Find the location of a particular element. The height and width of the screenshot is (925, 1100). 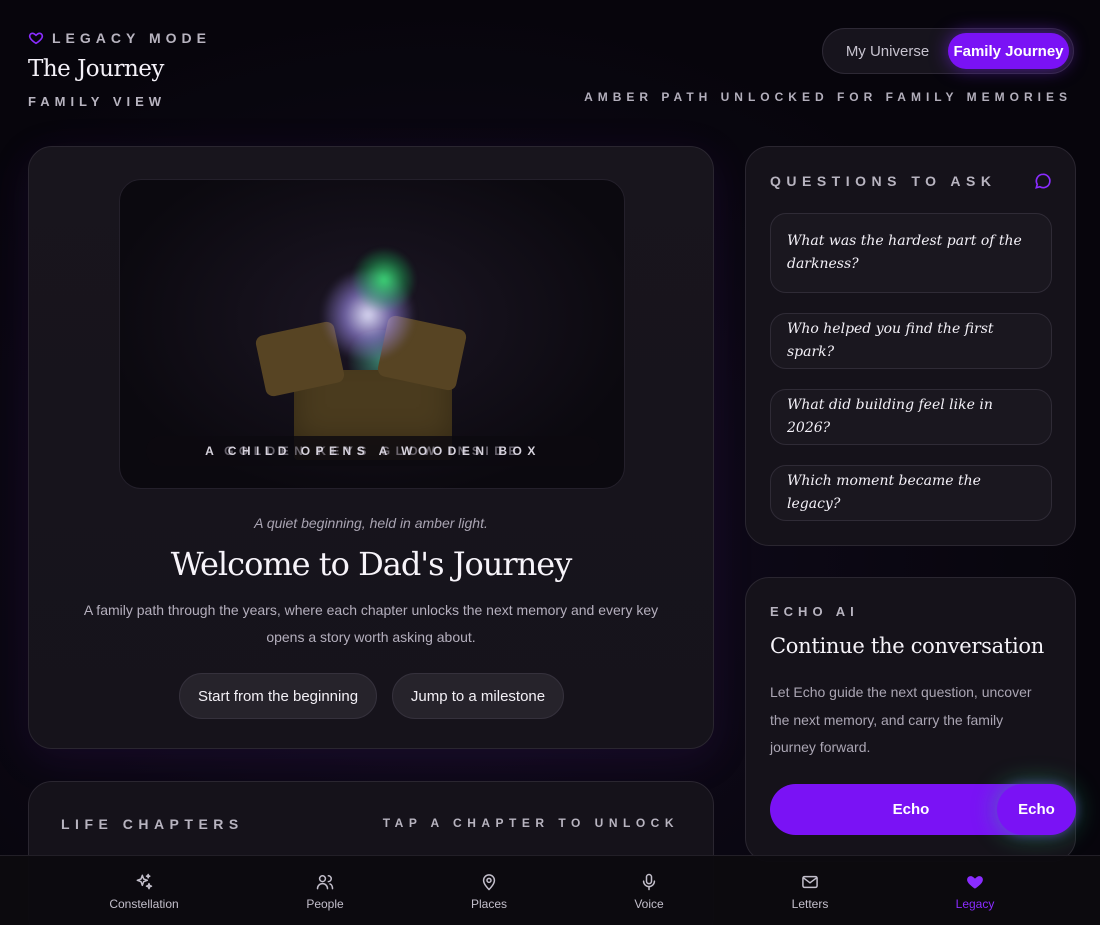

view-toggle: My Universe Family Journey is located at coordinates (948, 51).